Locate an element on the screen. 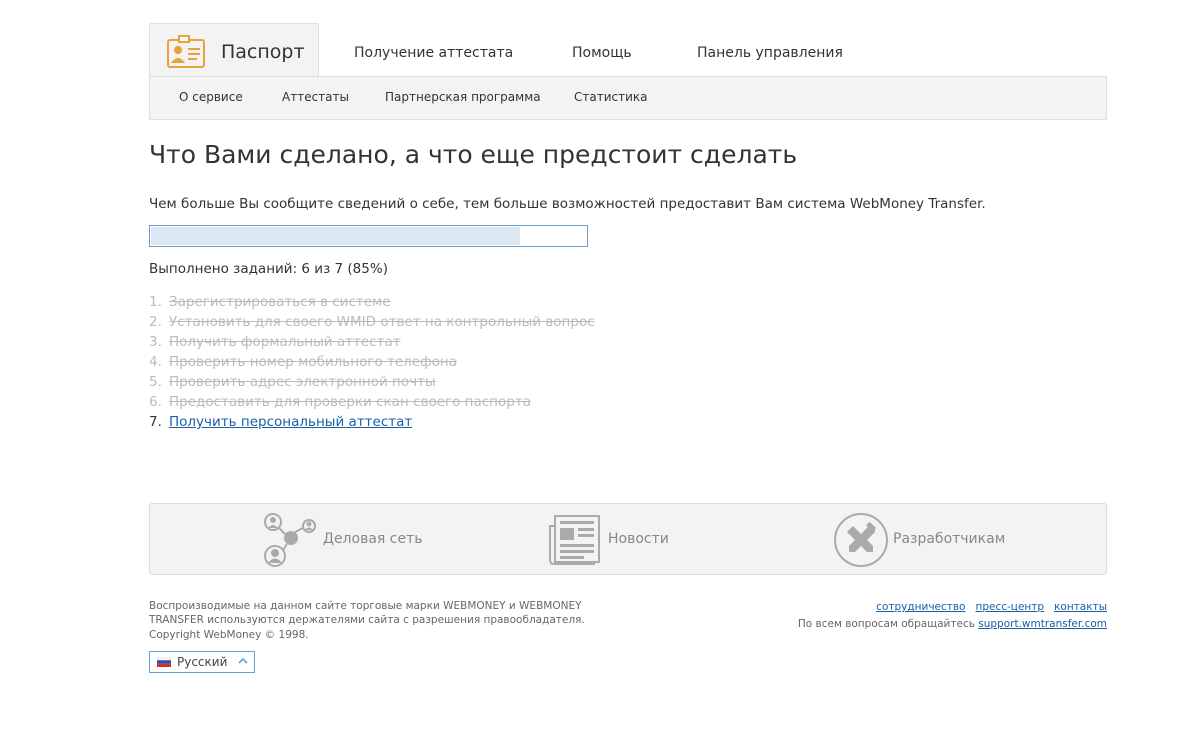  language-label: Русский is located at coordinates (202, 662).